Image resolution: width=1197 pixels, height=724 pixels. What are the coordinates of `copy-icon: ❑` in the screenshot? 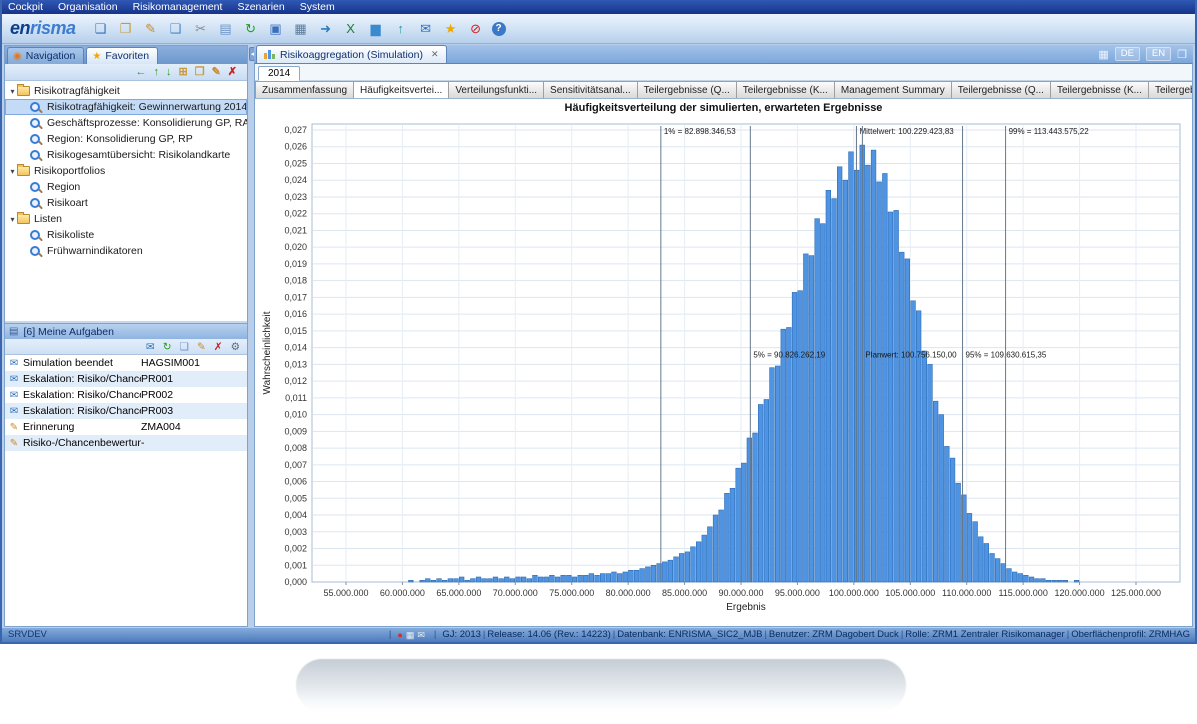 It's located at (176, 29).